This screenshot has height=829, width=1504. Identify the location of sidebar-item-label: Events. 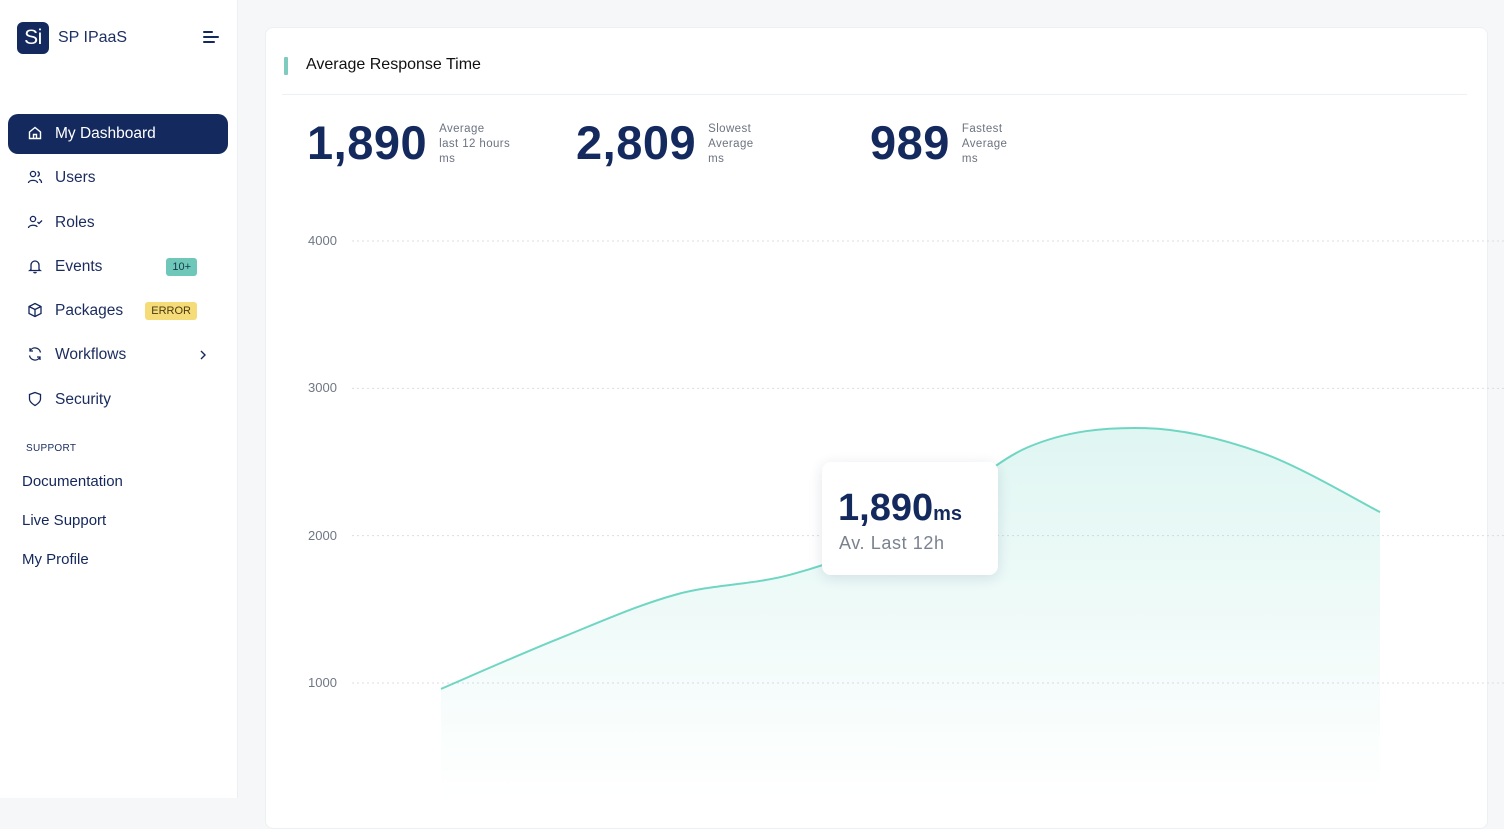
(79, 266).